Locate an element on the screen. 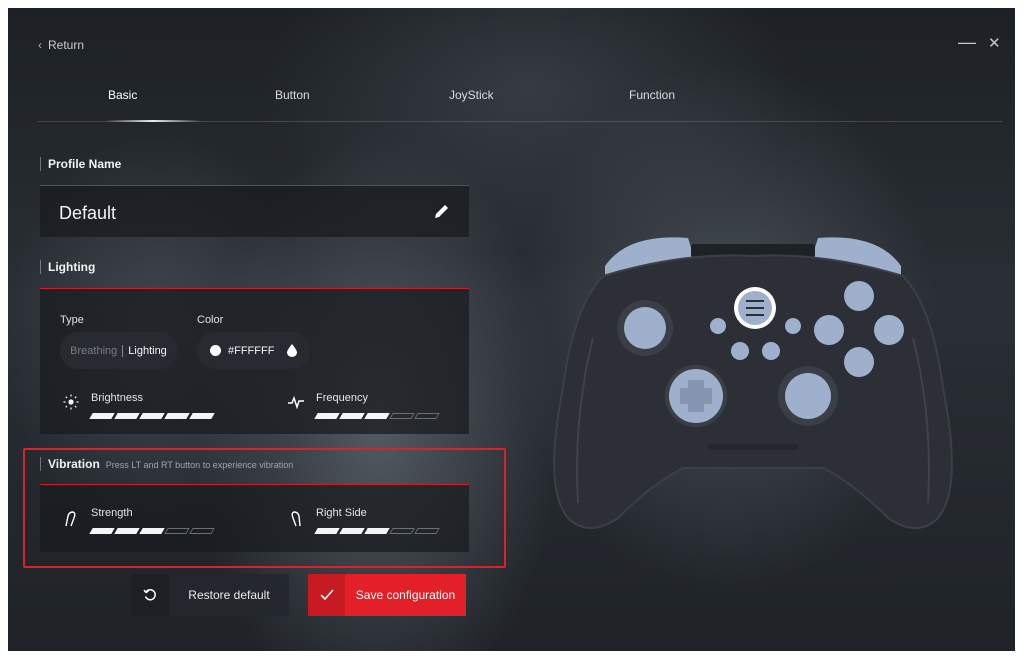  save-configuration-button: Save configuration is located at coordinates (387, 595).